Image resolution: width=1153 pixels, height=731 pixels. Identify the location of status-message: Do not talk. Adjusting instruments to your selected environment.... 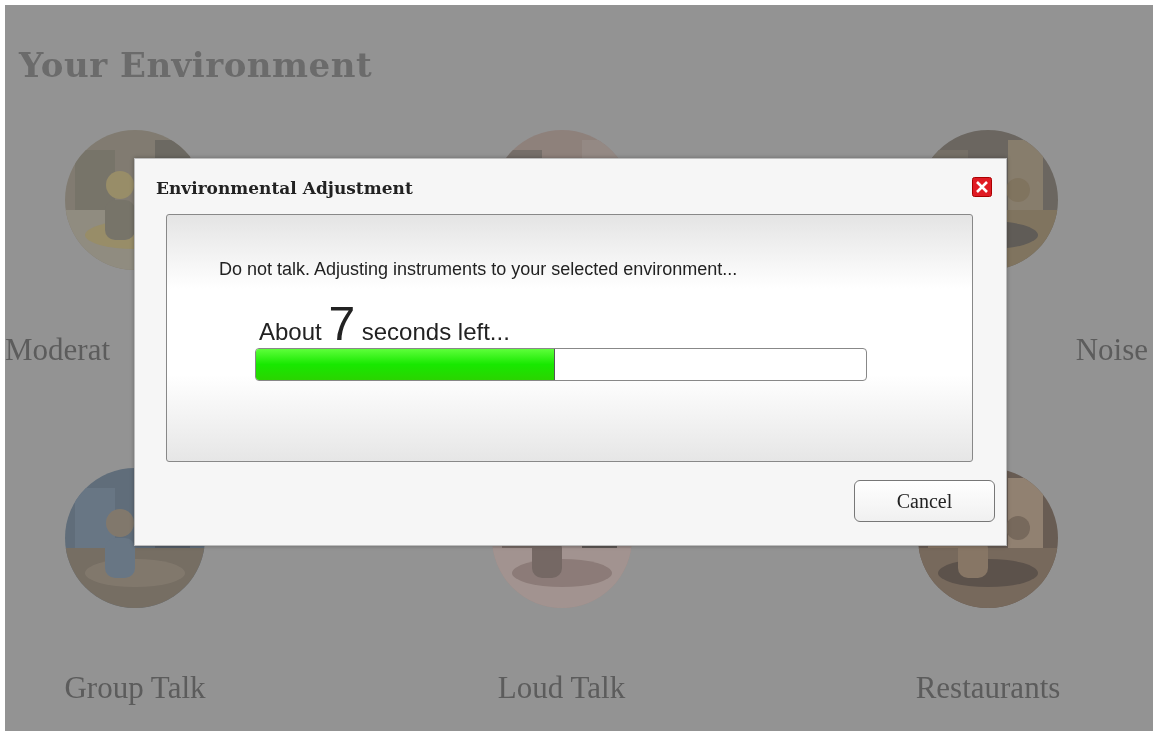
(479, 269).